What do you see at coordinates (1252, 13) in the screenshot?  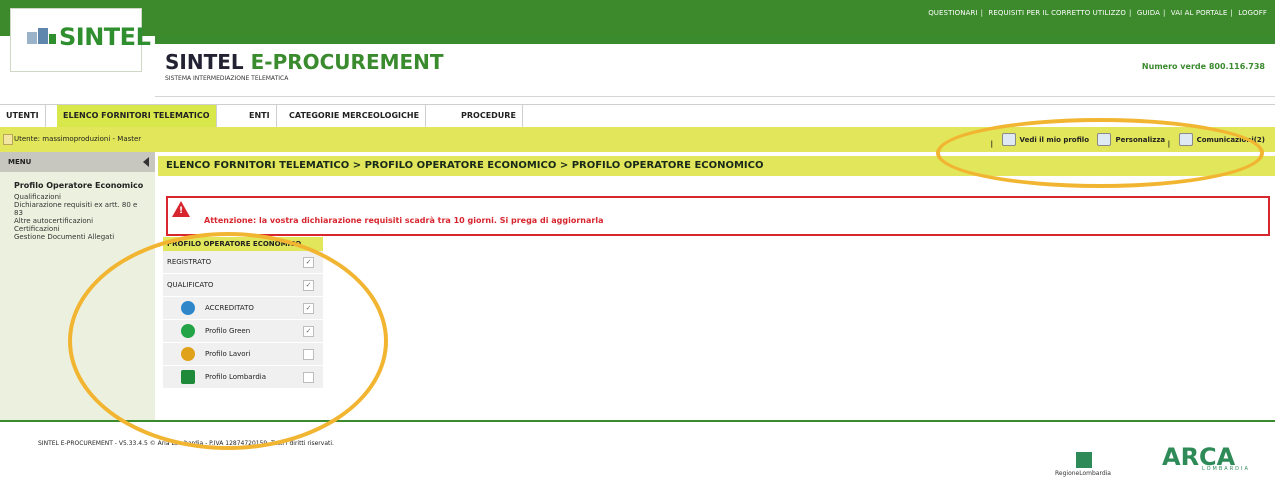 I see `logoff-link: LOGOFF` at bounding box center [1252, 13].